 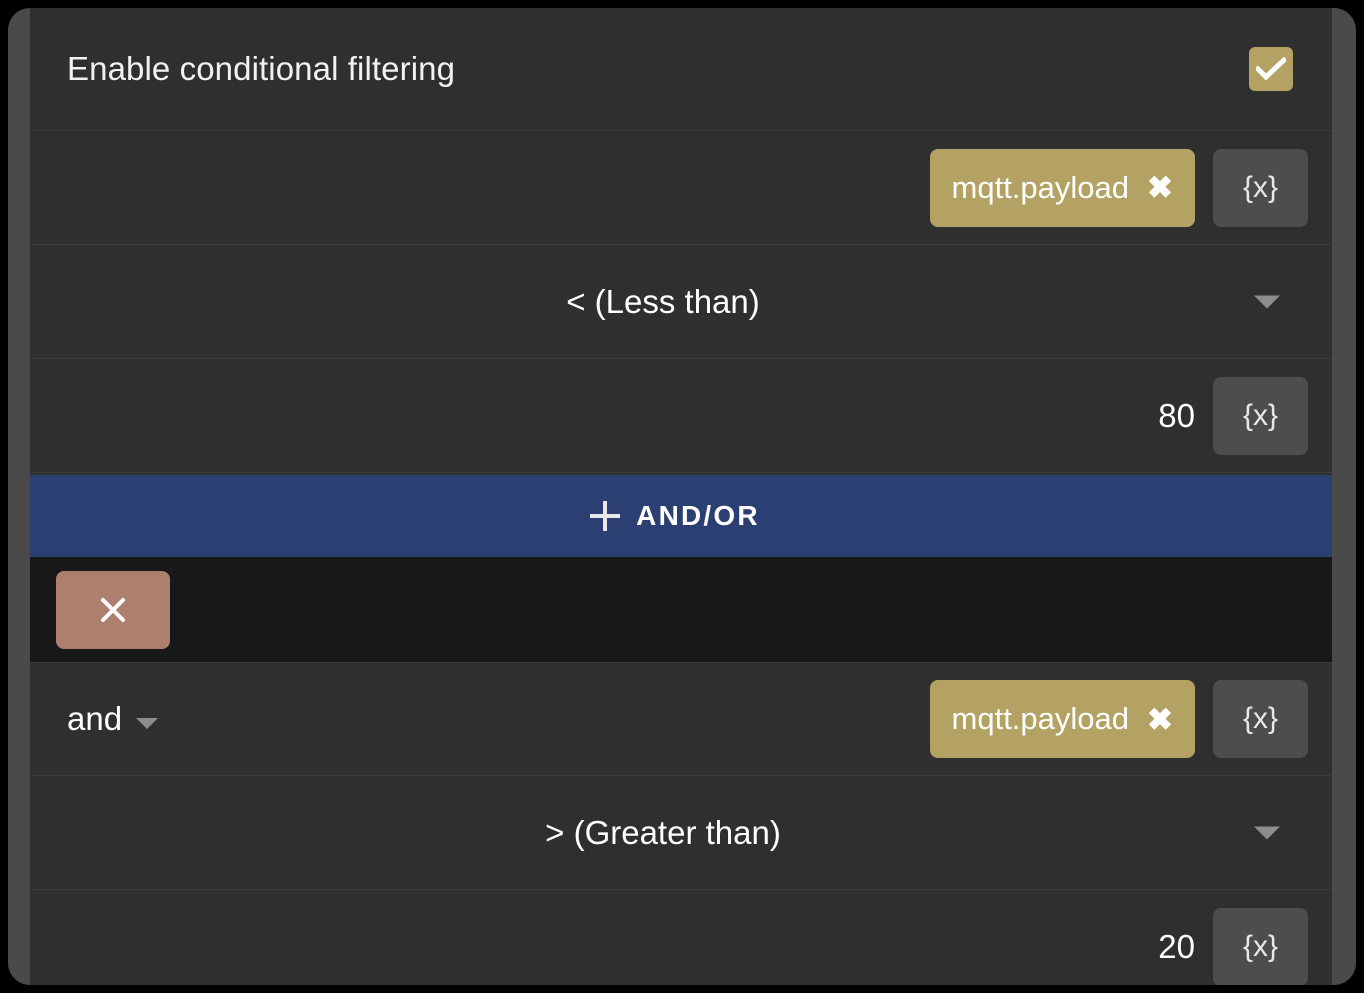 I want to click on condition-1-property-label: mqtt.payload, so click(x=1040, y=187).